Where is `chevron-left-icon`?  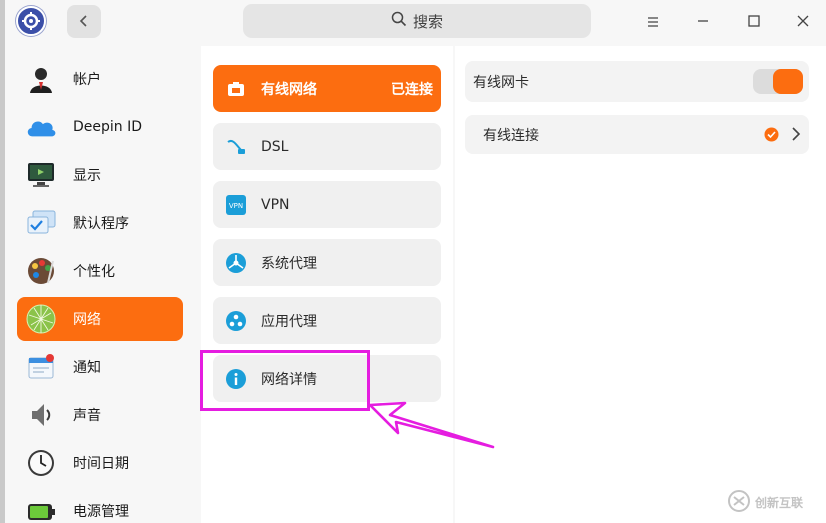
chevron-left-icon is located at coordinates (84, 21).